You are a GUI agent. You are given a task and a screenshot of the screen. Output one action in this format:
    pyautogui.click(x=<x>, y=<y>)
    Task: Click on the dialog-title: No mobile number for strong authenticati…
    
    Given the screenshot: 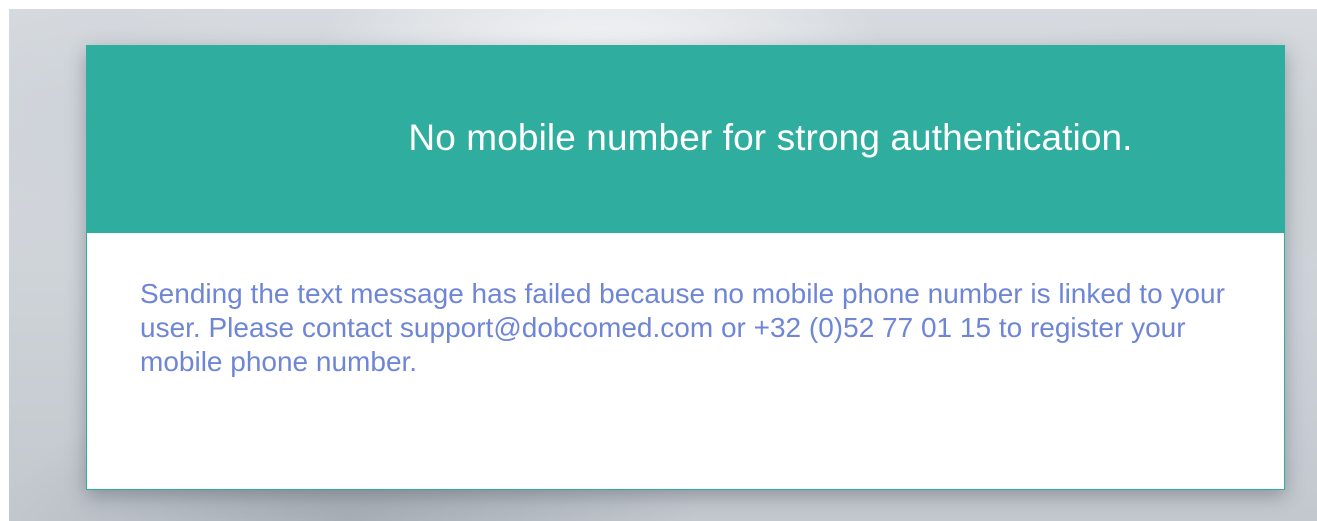 What is the action you would take?
    pyautogui.click(x=770, y=137)
    